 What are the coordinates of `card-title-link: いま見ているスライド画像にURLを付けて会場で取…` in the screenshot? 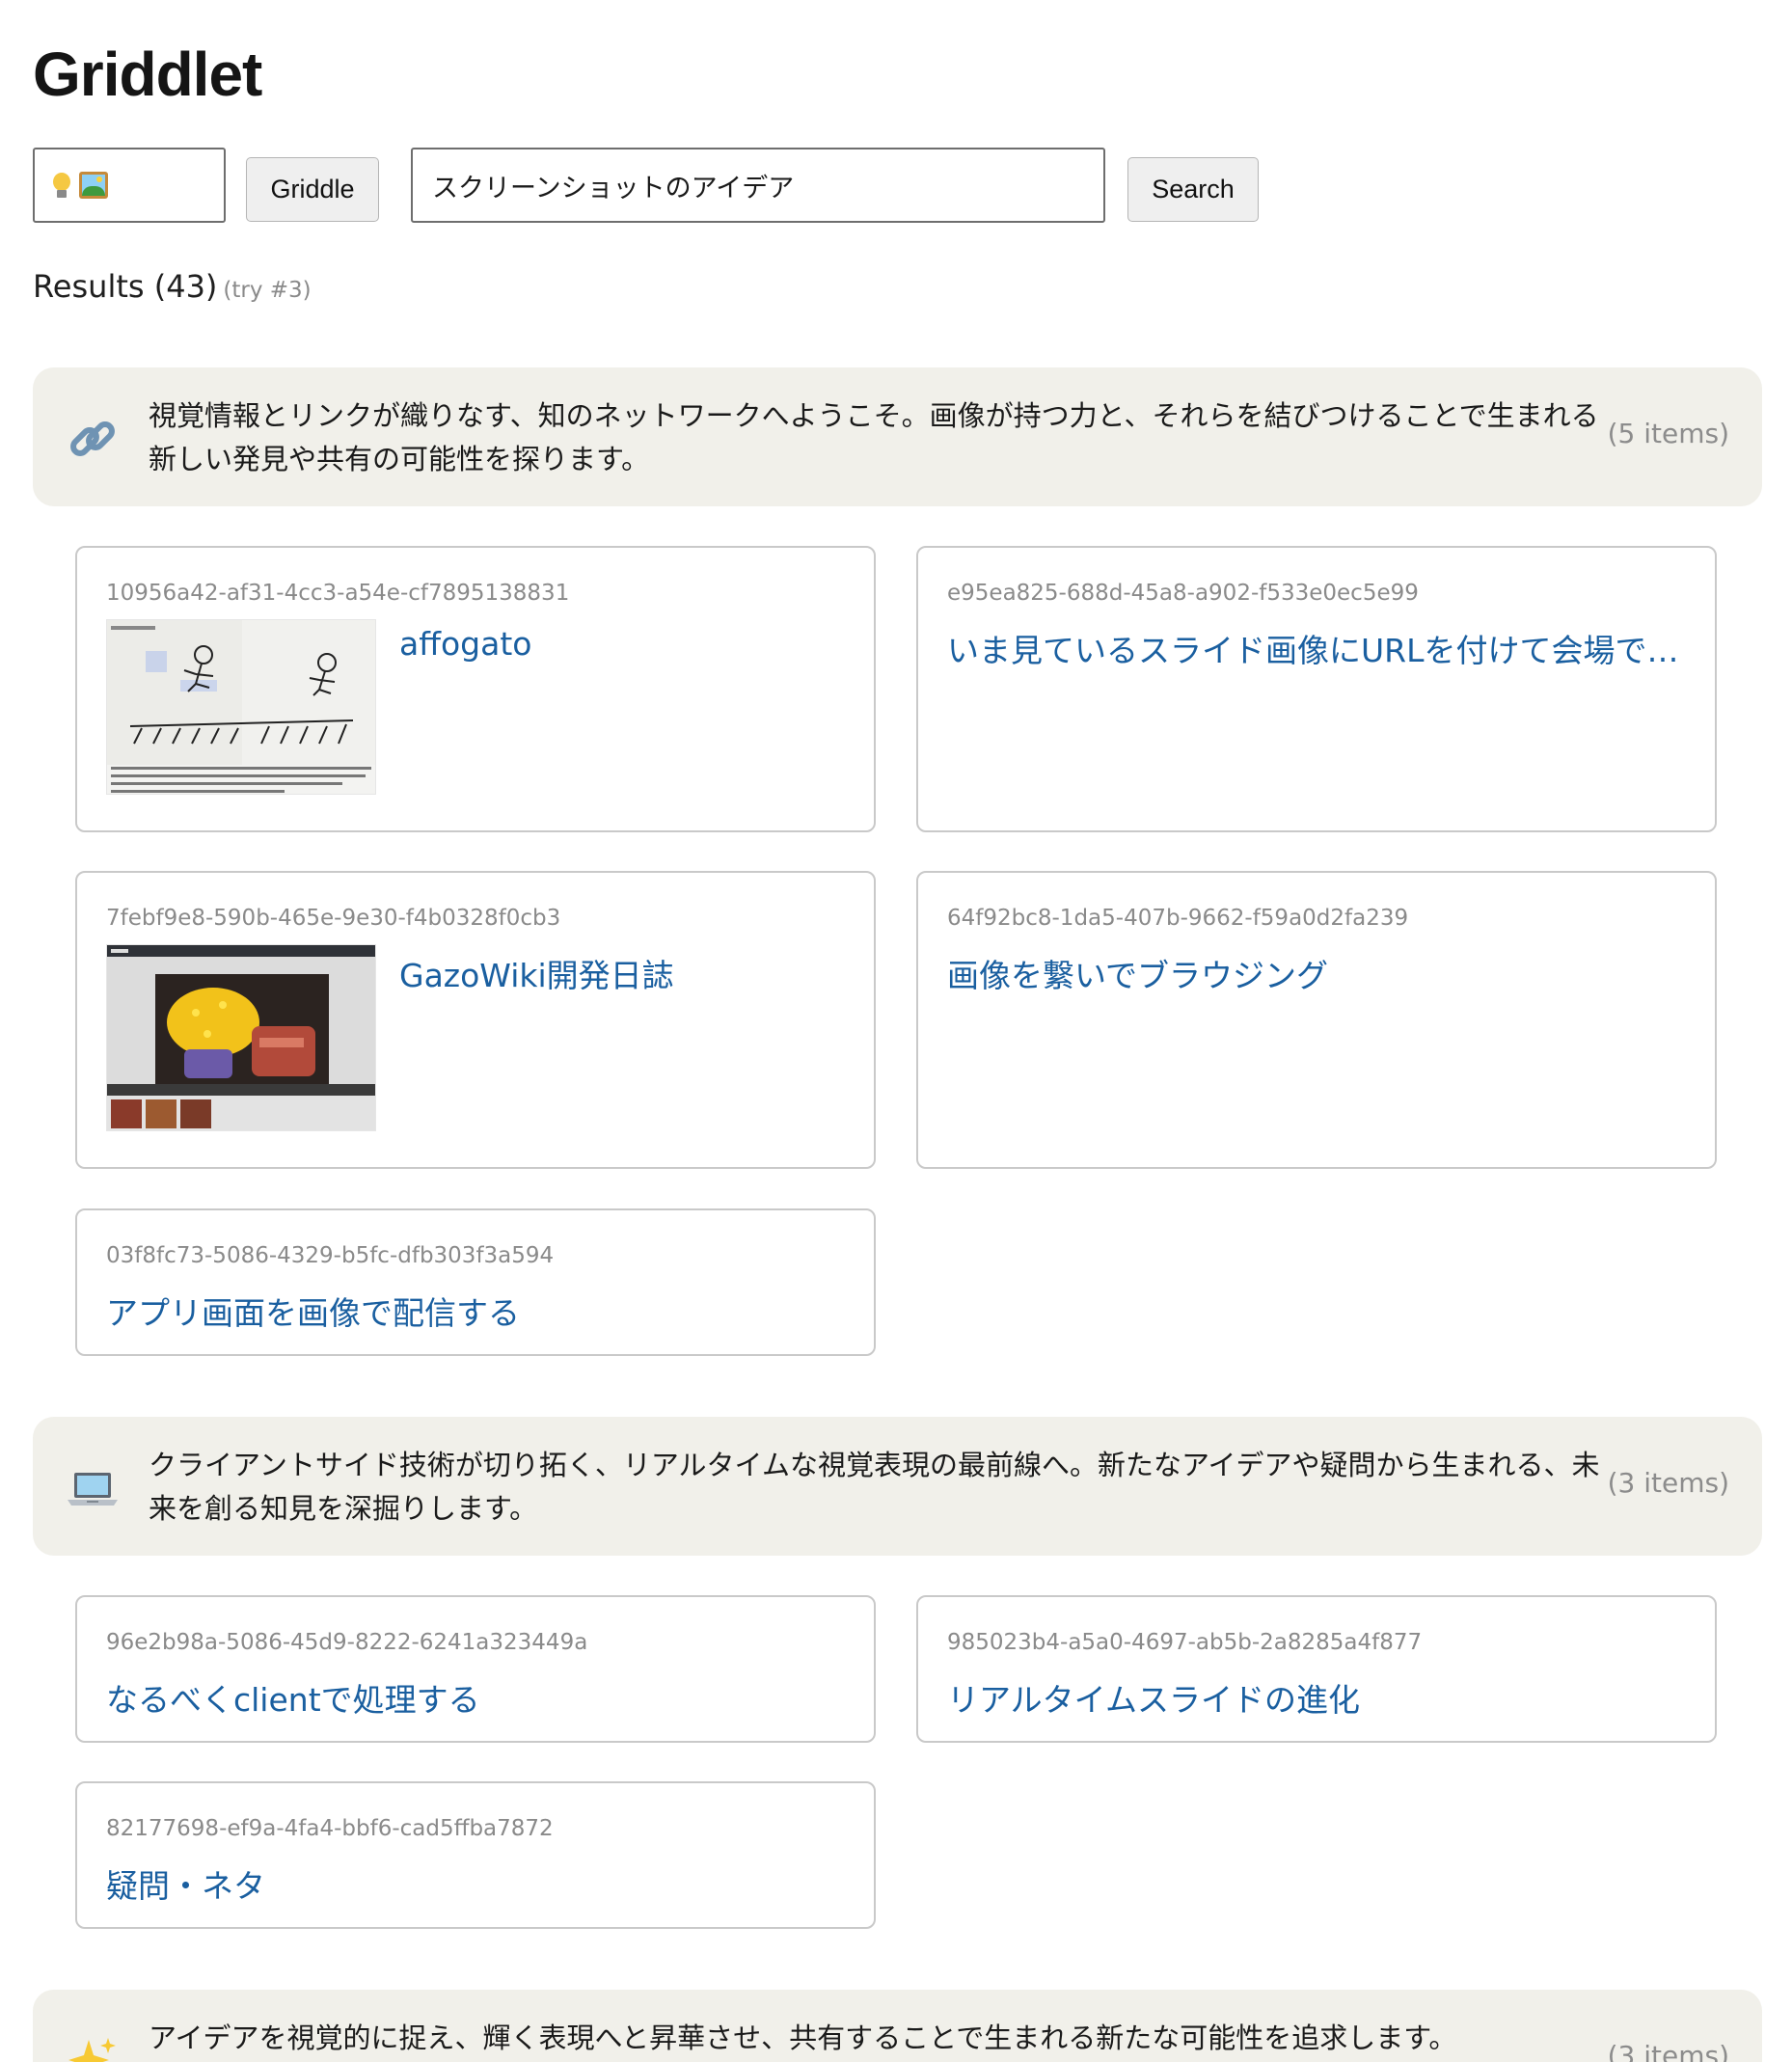 It's located at (1318, 648).